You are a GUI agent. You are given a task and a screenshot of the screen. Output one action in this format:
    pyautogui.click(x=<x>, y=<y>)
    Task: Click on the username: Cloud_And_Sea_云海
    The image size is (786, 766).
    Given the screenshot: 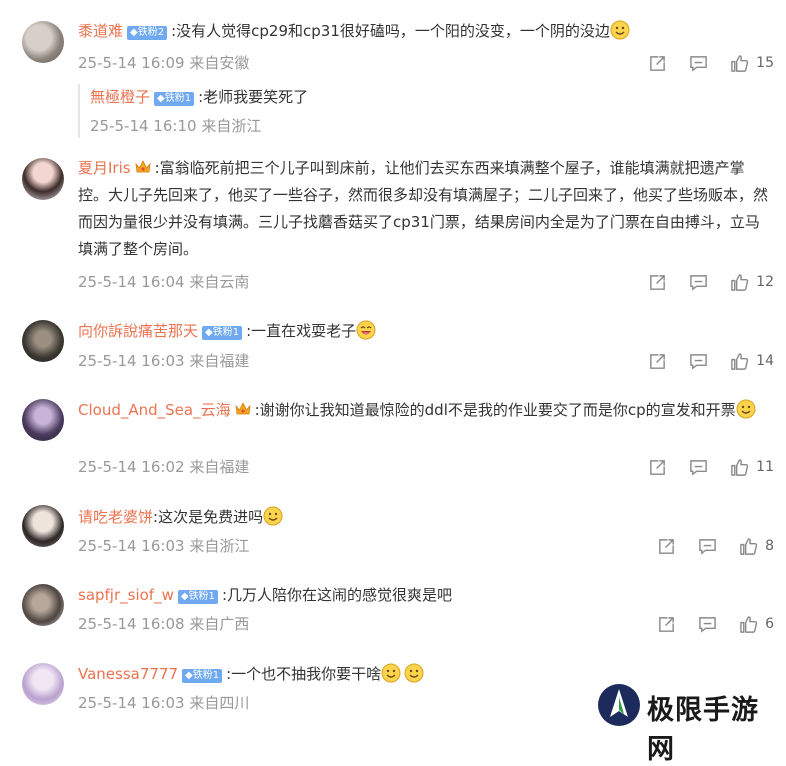 What is the action you would take?
    pyautogui.click(x=154, y=410)
    